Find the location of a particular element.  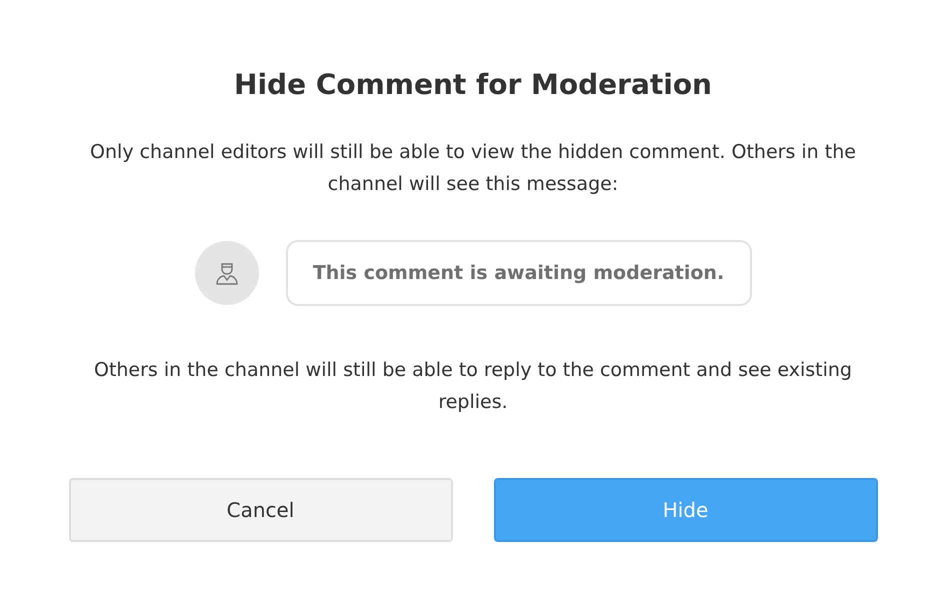

dialog-title: Hide Comment for Moderation is located at coordinates (473, 85).